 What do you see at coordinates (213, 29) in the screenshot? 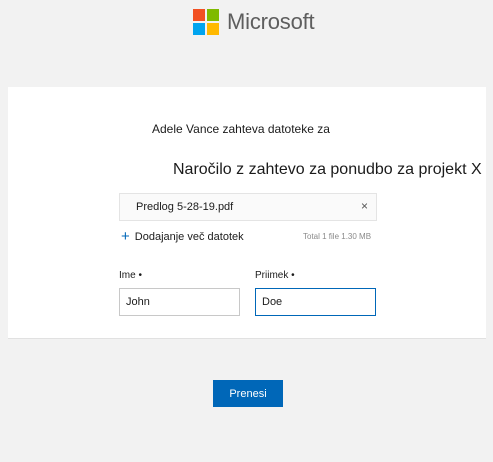
I see `logo-square-yellow` at bounding box center [213, 29].